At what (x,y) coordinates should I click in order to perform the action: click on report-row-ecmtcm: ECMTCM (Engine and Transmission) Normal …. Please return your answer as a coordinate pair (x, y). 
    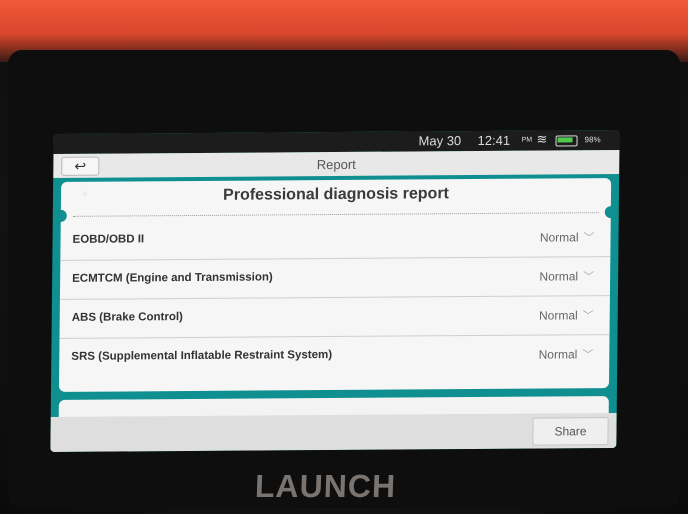
    Looking at the image, I should click on (335, 278).